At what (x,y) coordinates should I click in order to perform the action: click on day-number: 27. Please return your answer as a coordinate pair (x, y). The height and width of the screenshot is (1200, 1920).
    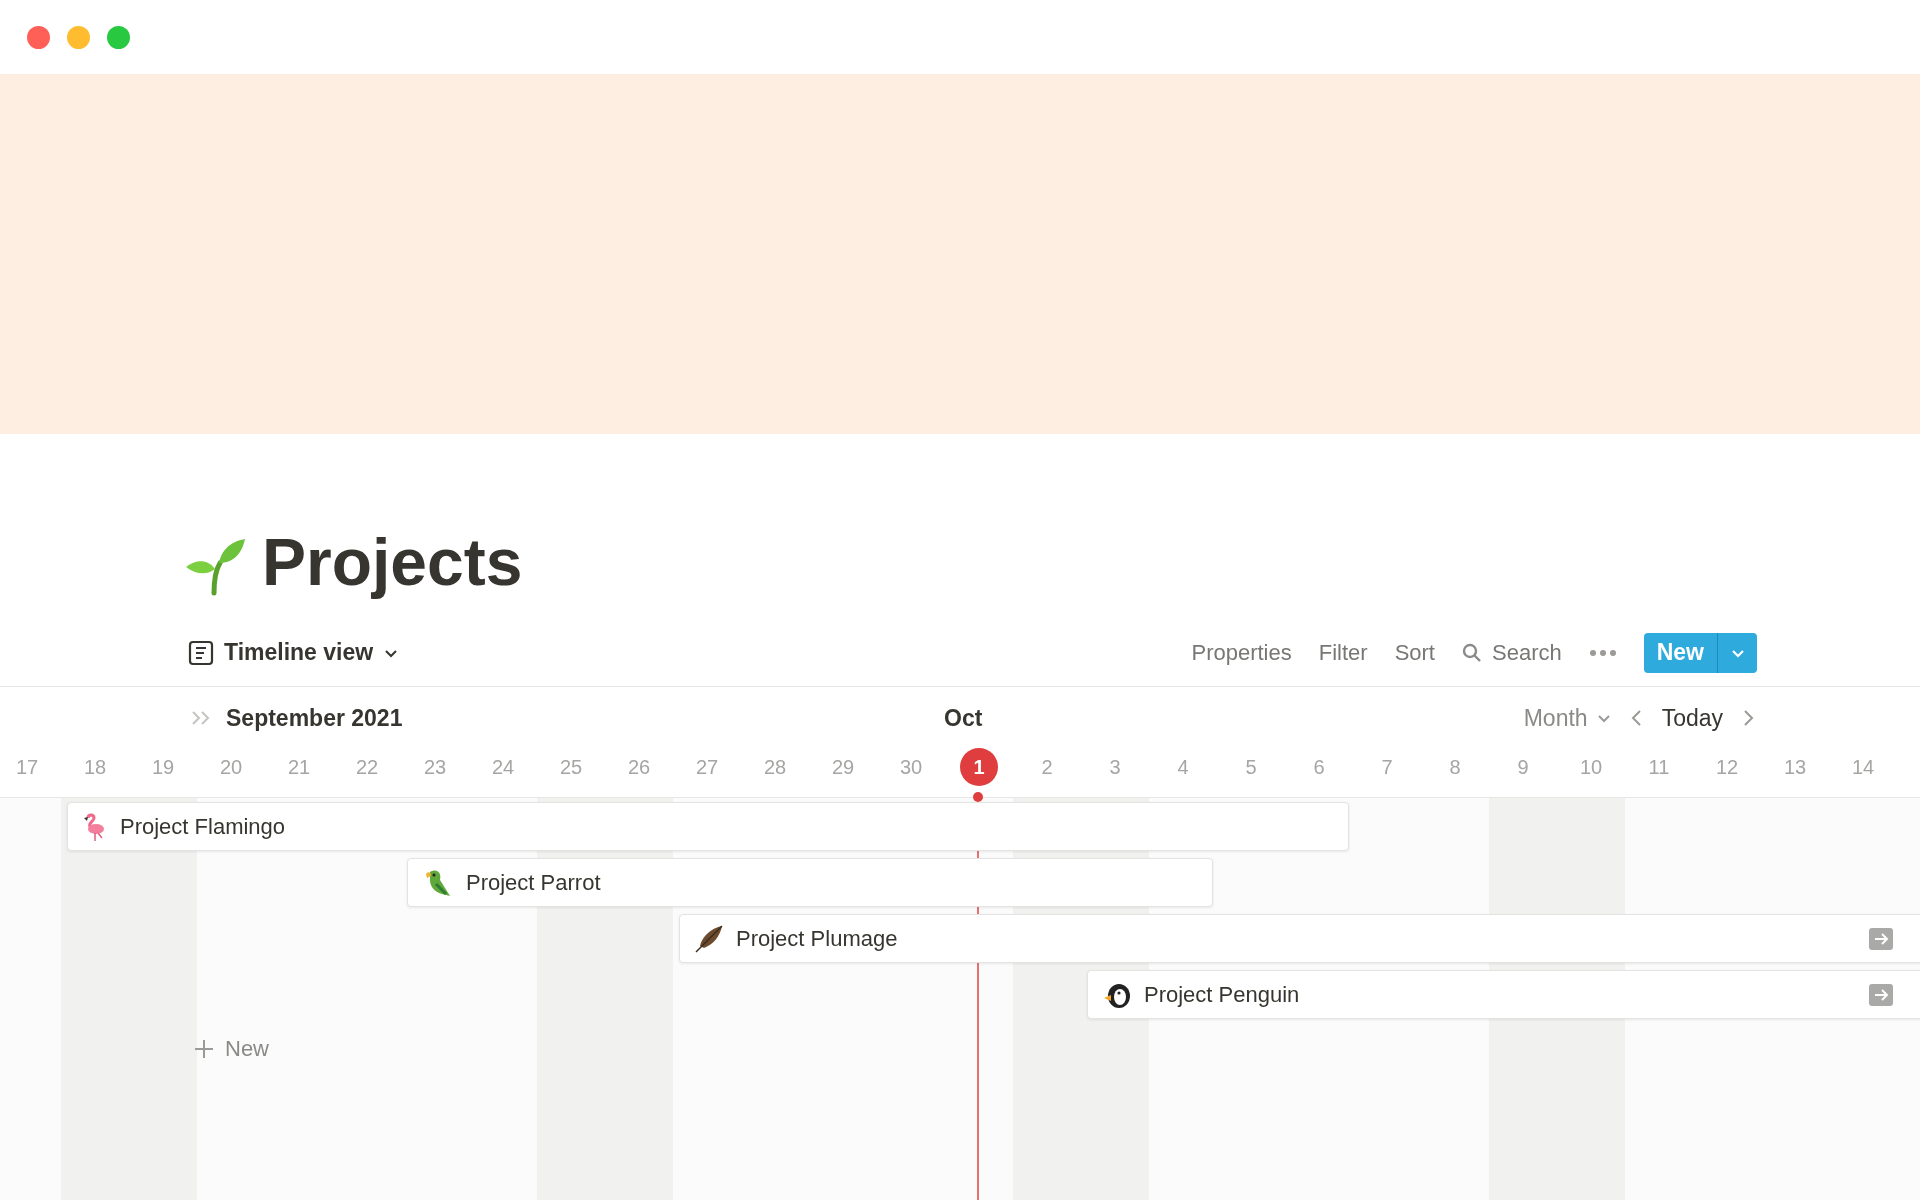
    Looking at the image, I should click on (707, 767).